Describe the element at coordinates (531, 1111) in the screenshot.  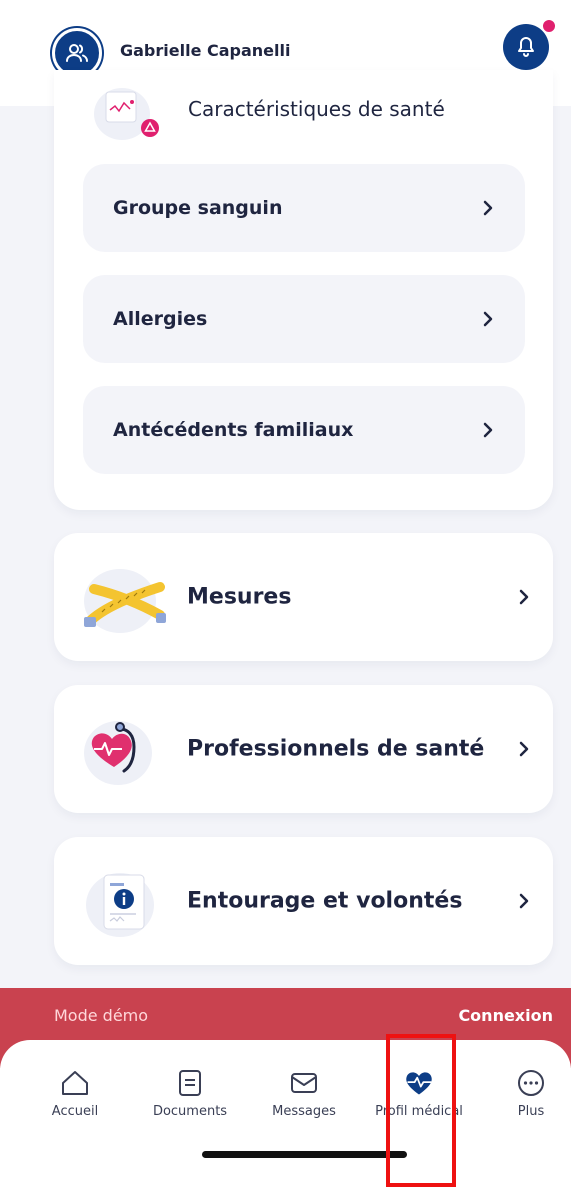
I see `tab-label: Plus` at that location.